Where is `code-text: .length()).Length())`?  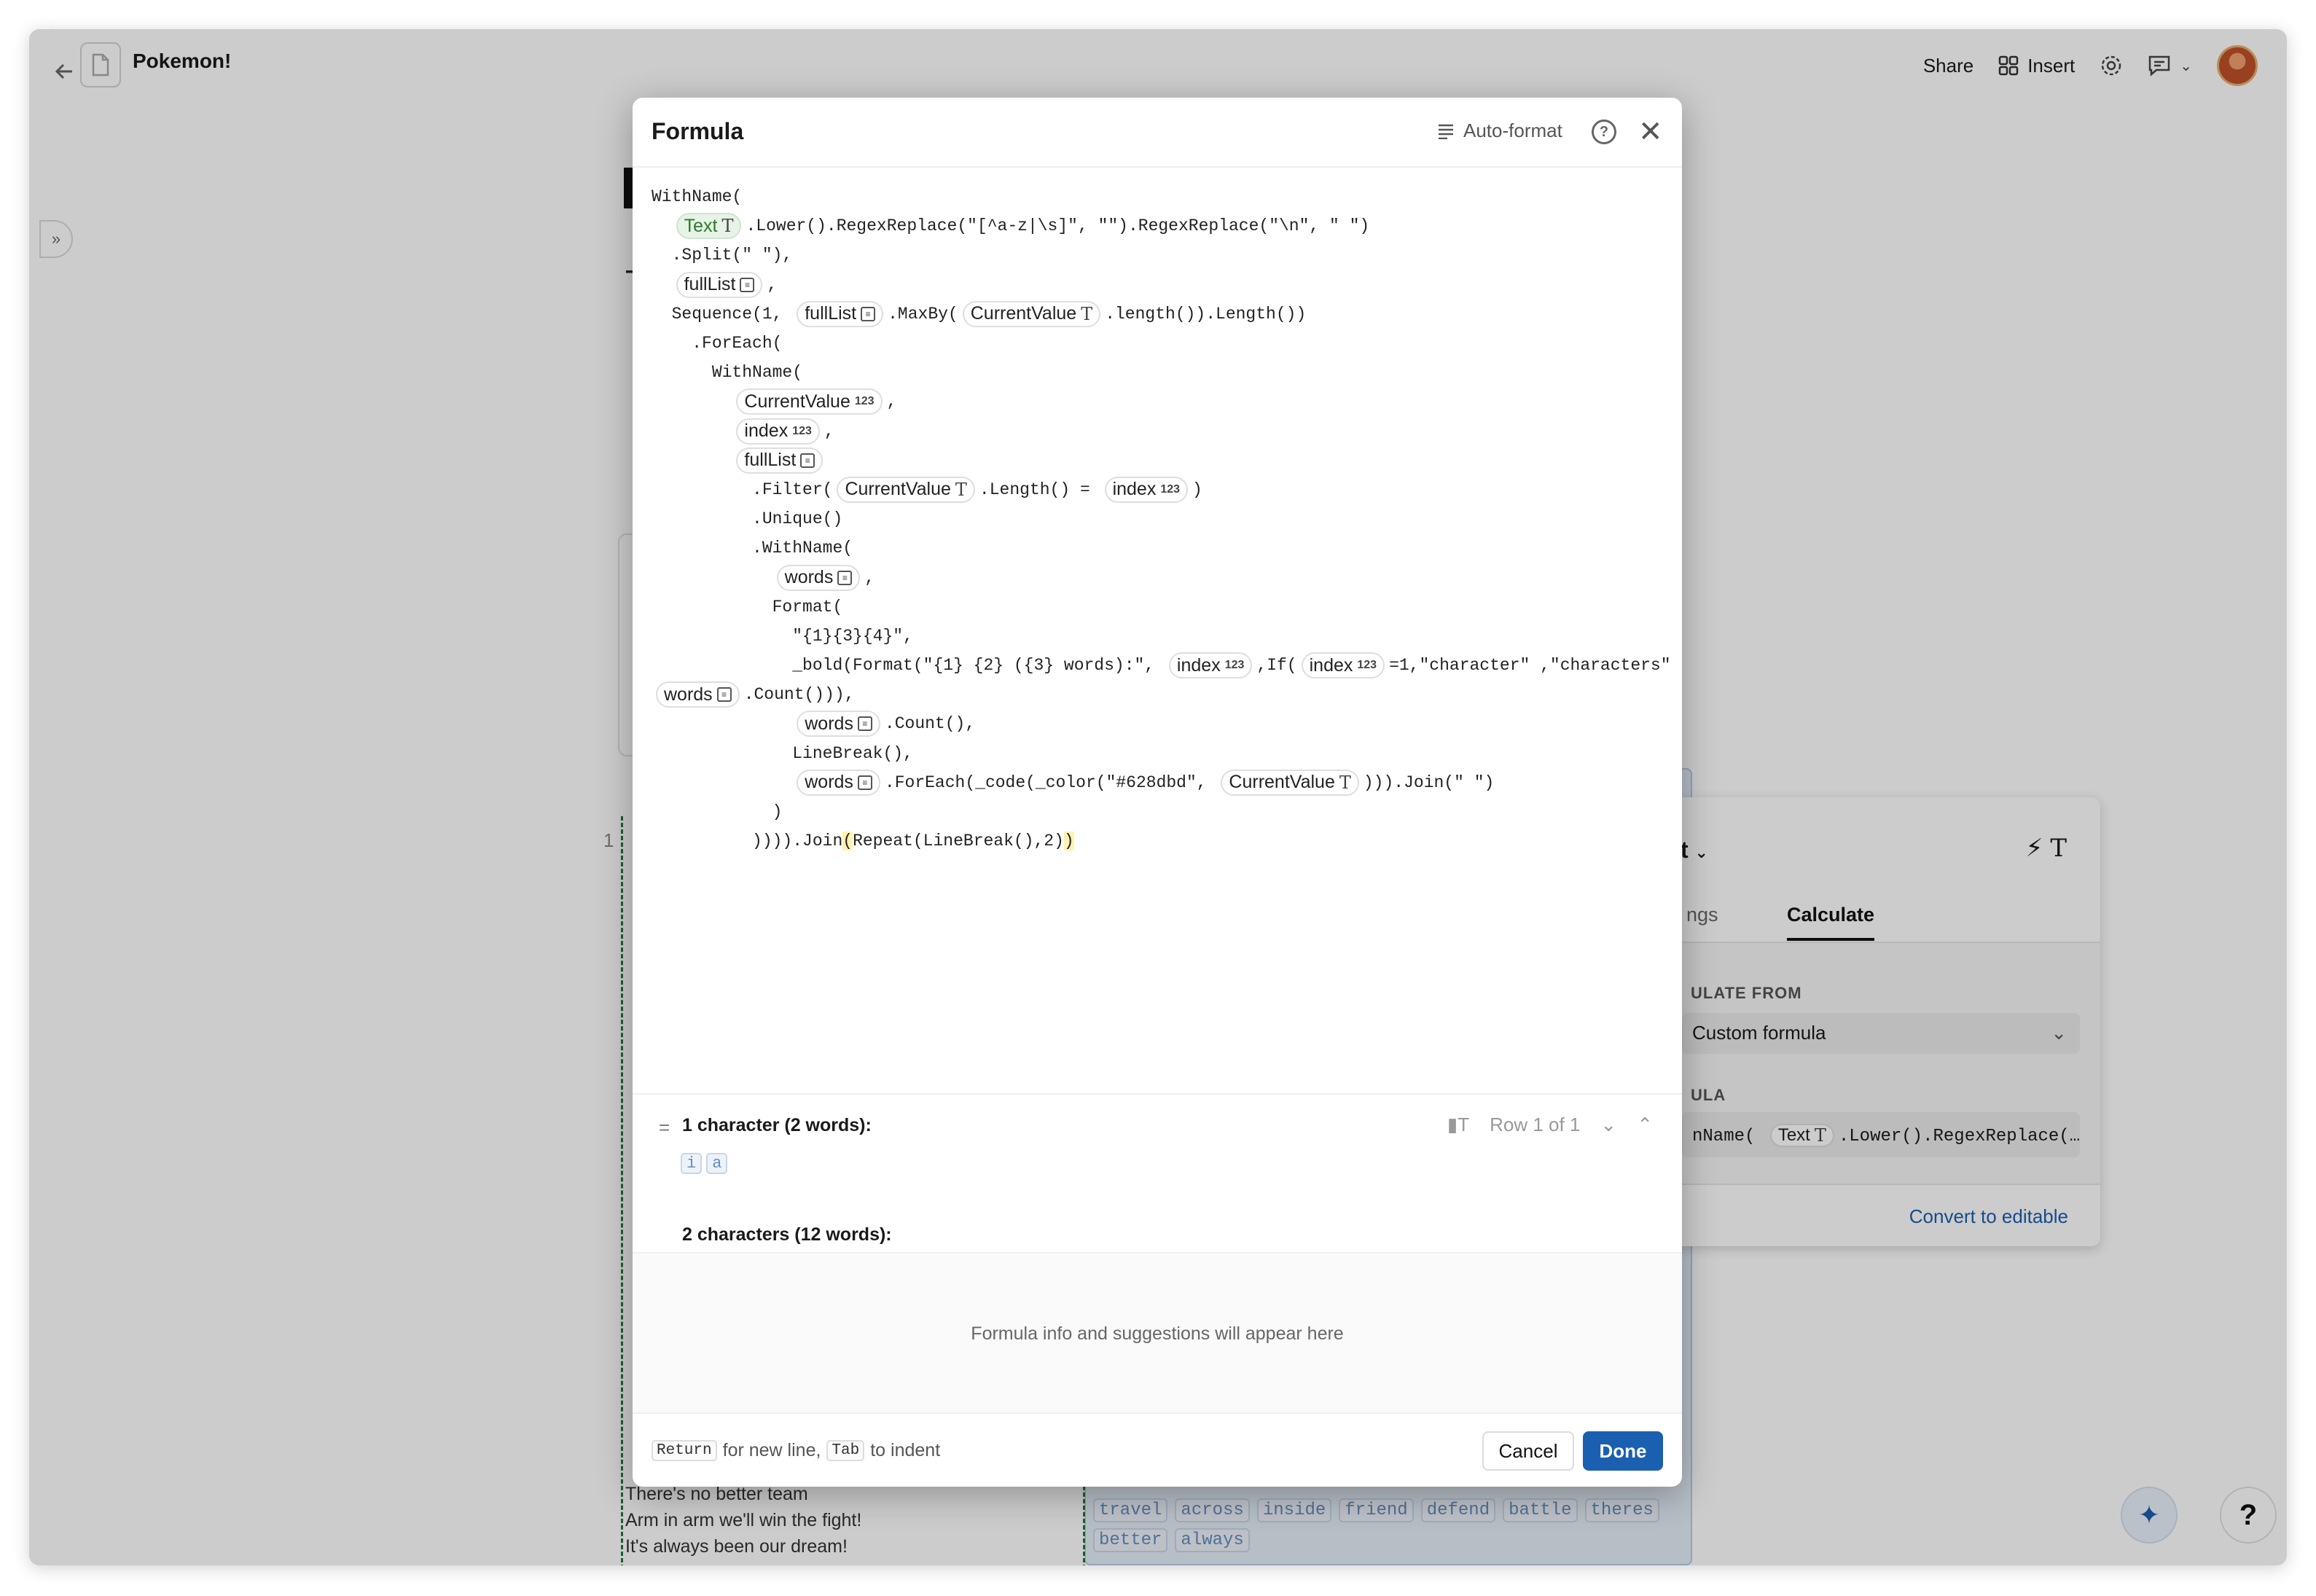 code-text: .length()).Length()) is located at coordinates (1206, 314).